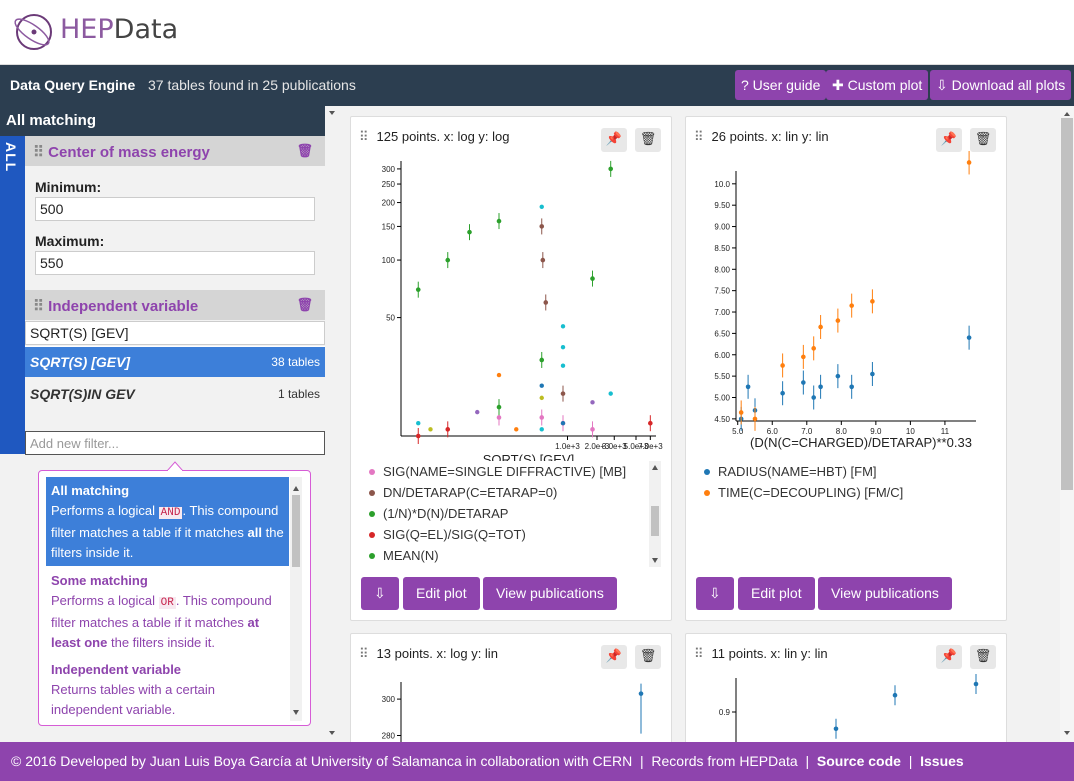  I want to click on legend-item: RADIUS(NAME=HBT) [FM], so click(847, 471).